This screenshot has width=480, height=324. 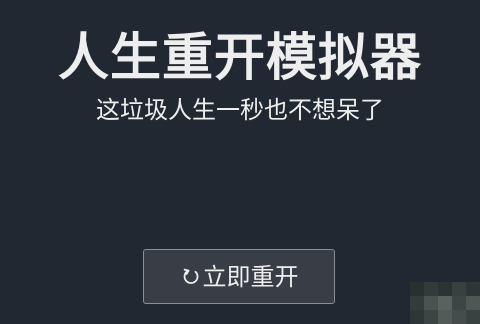 What do you see at coordinates (191, 276) in the screenshot?
I see `restart-icon` at bounding box center [191, 276].